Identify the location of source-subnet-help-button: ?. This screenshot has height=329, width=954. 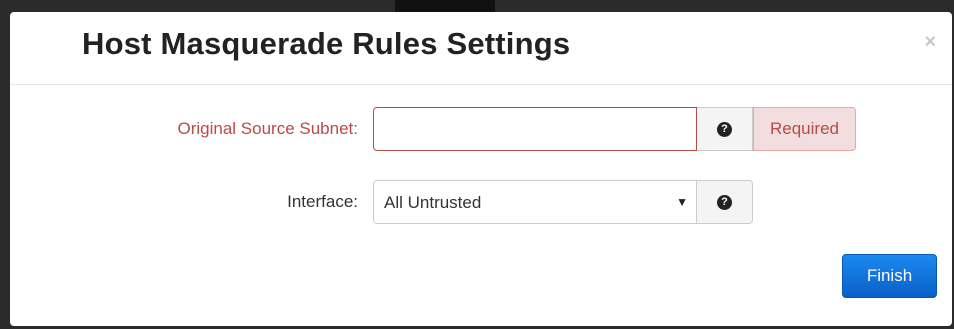
(725, 129).